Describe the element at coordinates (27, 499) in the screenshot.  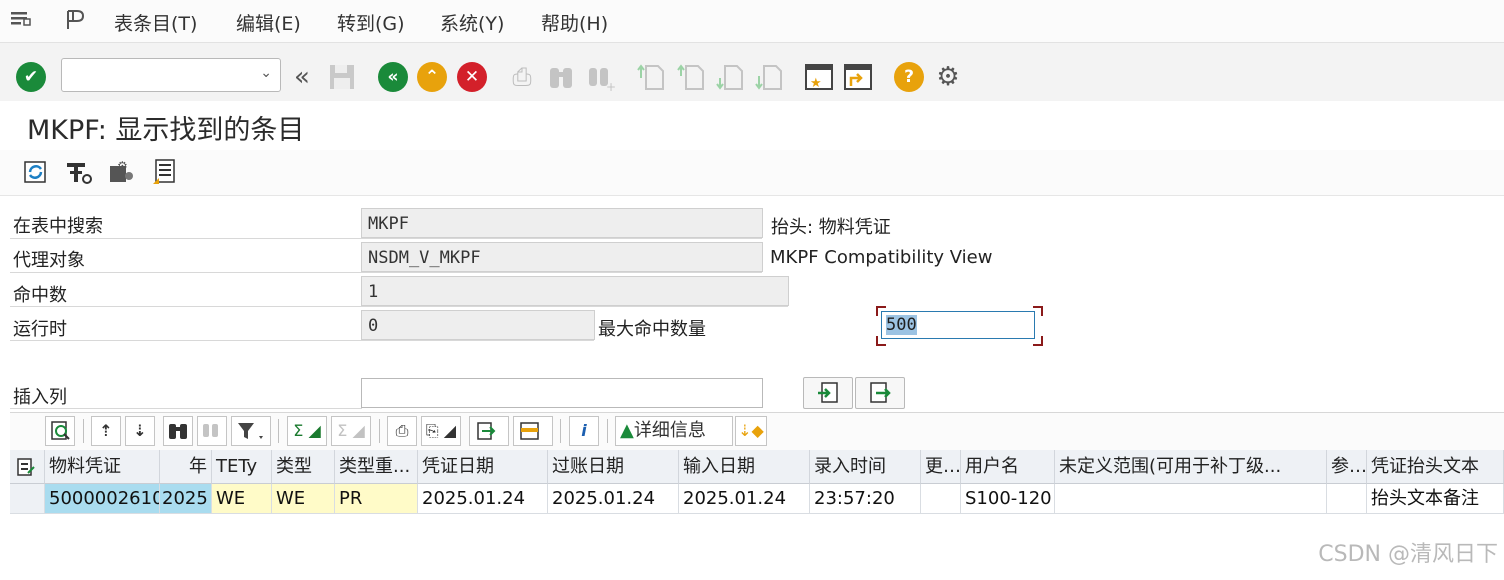
I see `row-selector` at that location.